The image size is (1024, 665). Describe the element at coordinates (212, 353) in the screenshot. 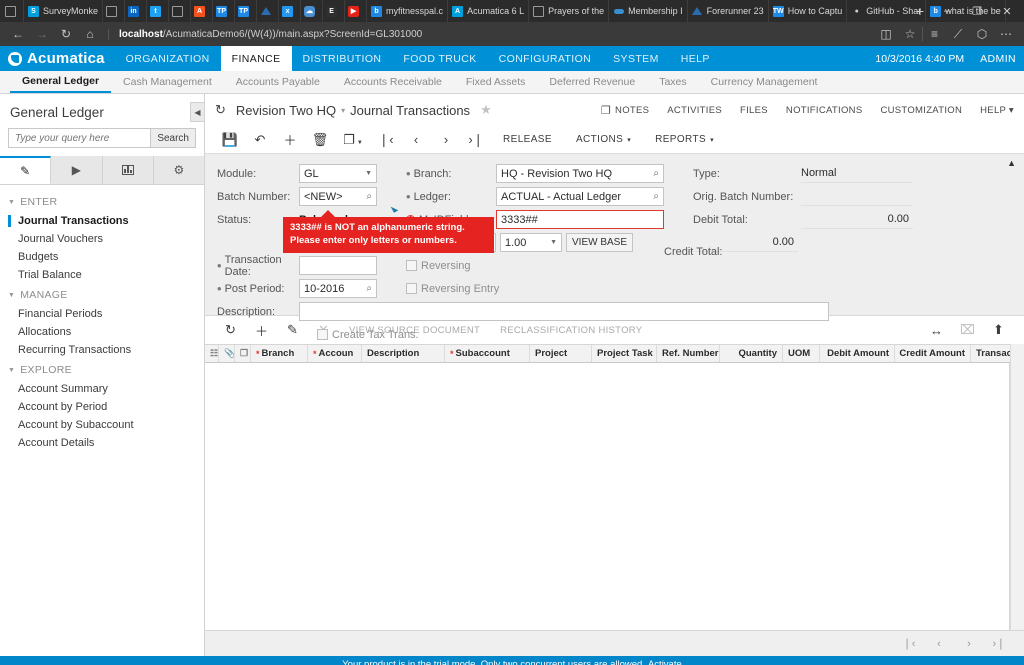

I see `grid-column-files-icon: ☷` at that location.